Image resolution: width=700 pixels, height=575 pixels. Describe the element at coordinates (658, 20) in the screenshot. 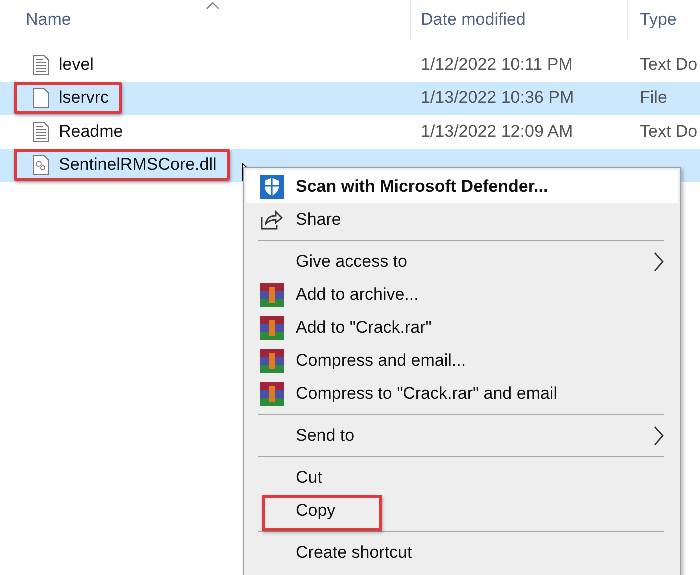

I see `column-header: Type` at that location.